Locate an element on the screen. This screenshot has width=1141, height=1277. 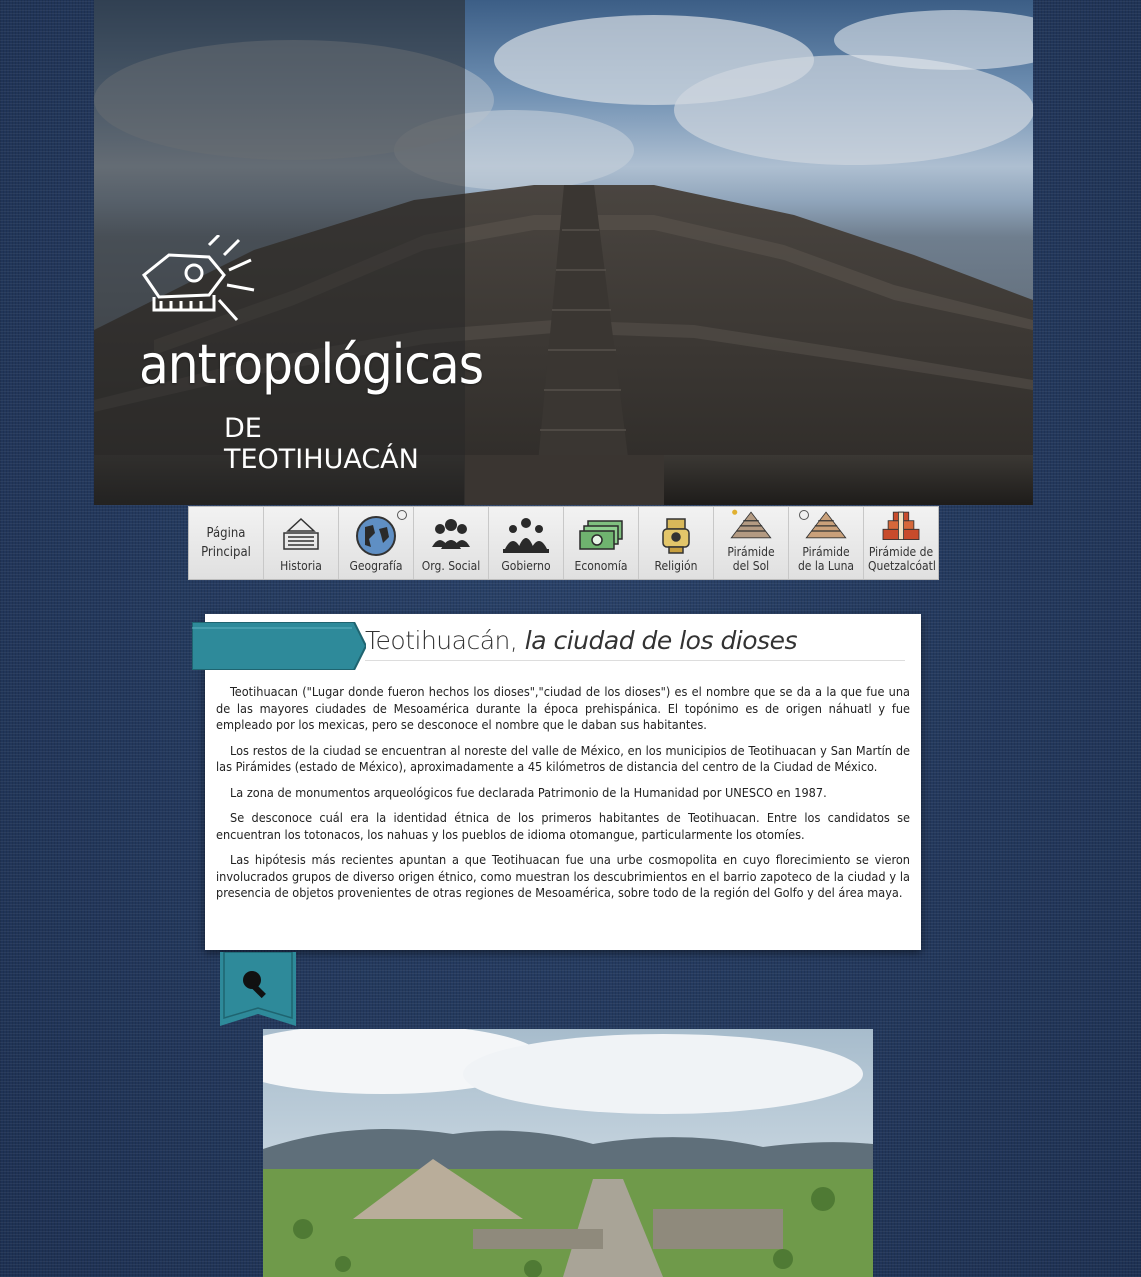
nav-item-piramide-de-la-luna: Pirámide de la Luna is located at coordinates (826, 543).